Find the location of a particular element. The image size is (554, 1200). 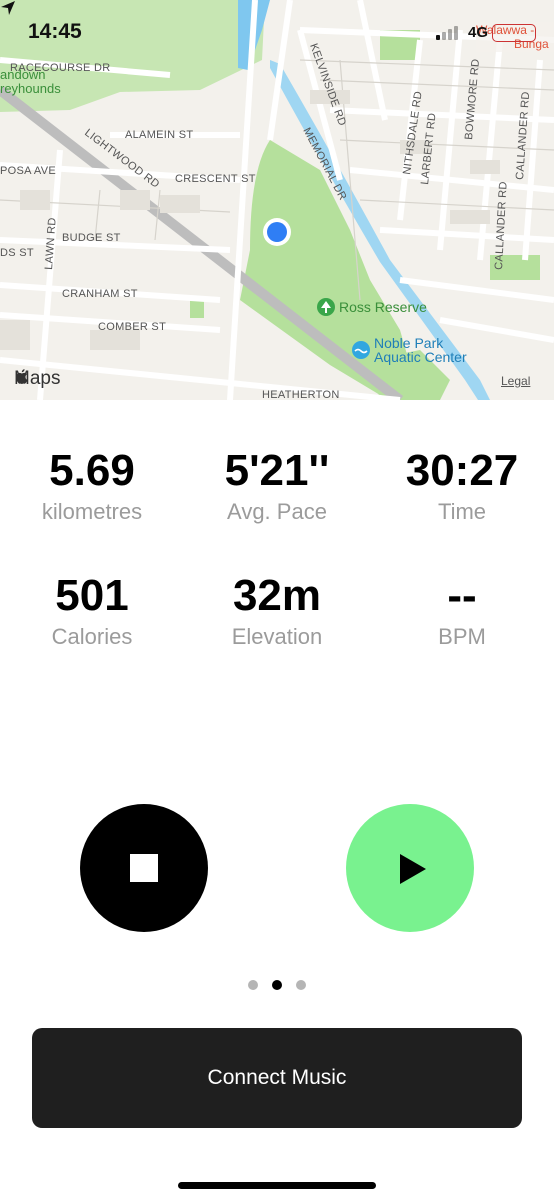

stat-time: 30:27 Time is located at coordinates (462, 486).